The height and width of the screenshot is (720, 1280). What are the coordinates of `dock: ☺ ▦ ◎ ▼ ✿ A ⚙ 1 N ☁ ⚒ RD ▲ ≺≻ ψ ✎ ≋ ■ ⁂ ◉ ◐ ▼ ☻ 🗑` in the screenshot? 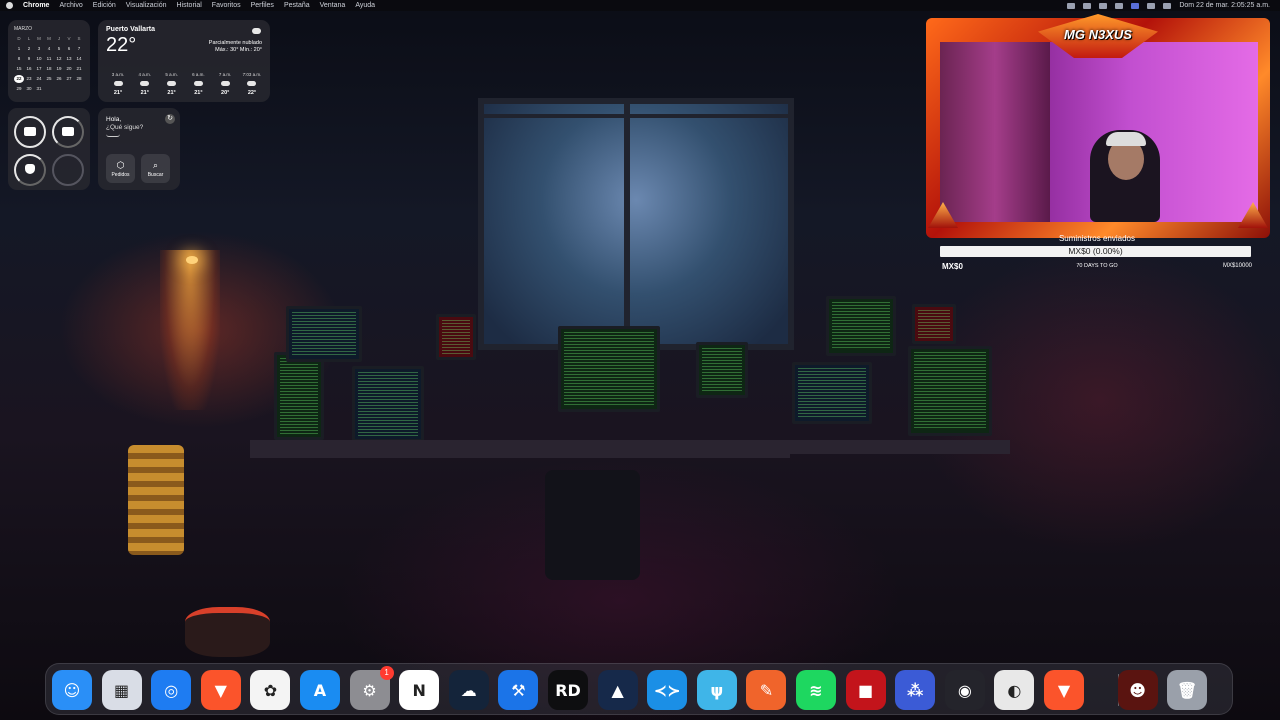 It's located at (639, 689).